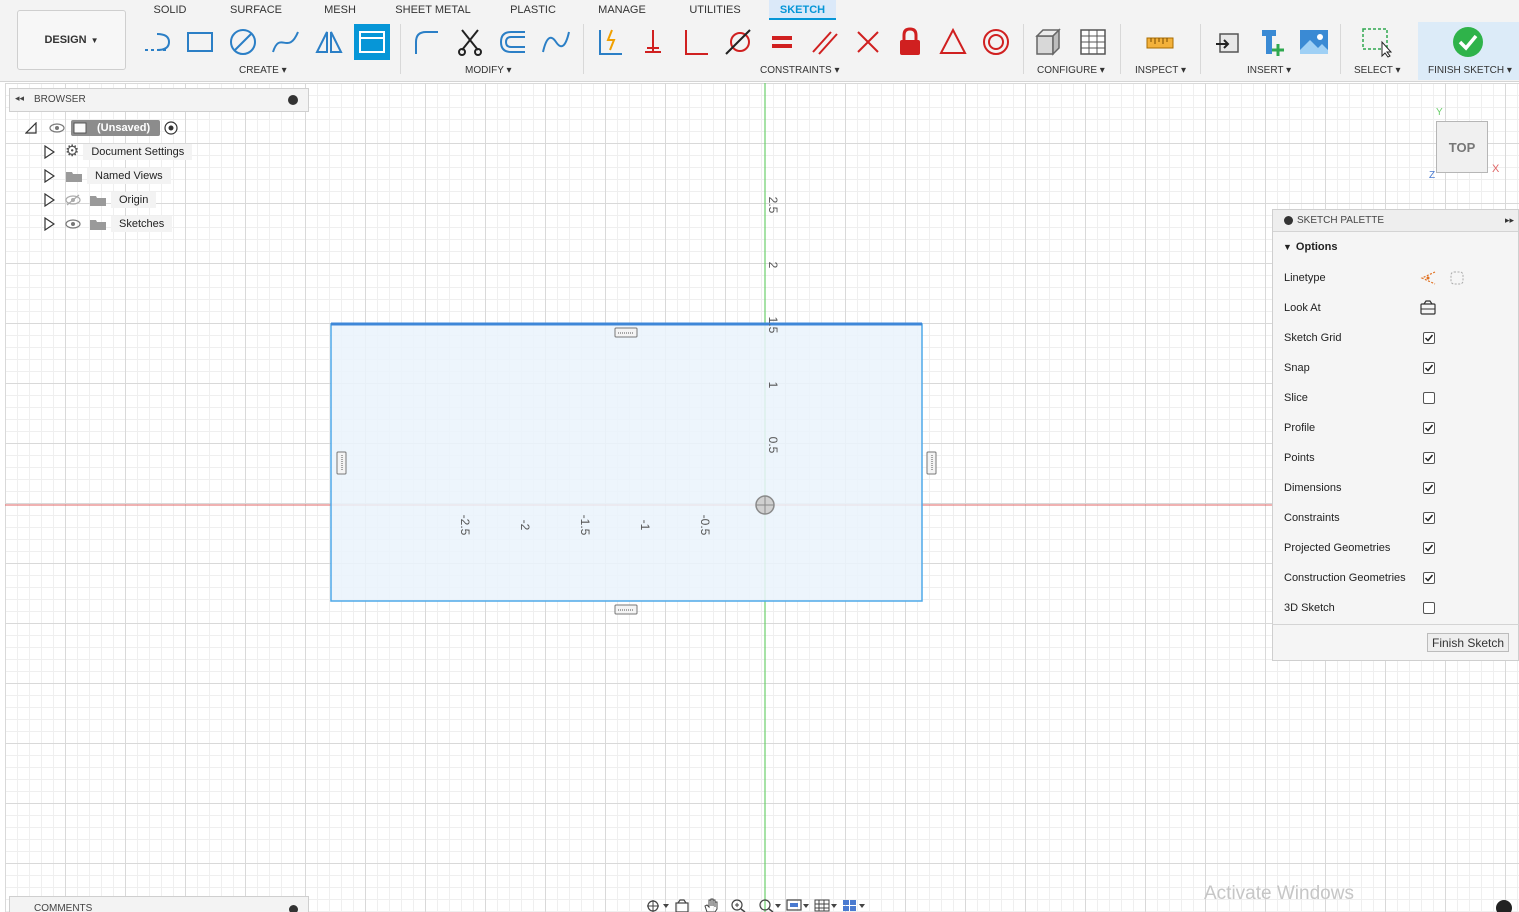  Describe the element at coordinates (433, 10) in the screenshot. I see `tab-sheet-metal: SHEET METAL` at that location.